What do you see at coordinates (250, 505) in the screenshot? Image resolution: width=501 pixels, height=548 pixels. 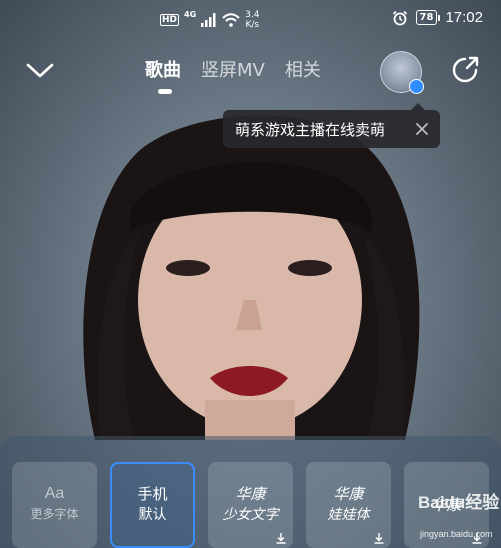 I see `font-card-huakang-girl: 华康 少女文字` at bounding box center [250, 505].